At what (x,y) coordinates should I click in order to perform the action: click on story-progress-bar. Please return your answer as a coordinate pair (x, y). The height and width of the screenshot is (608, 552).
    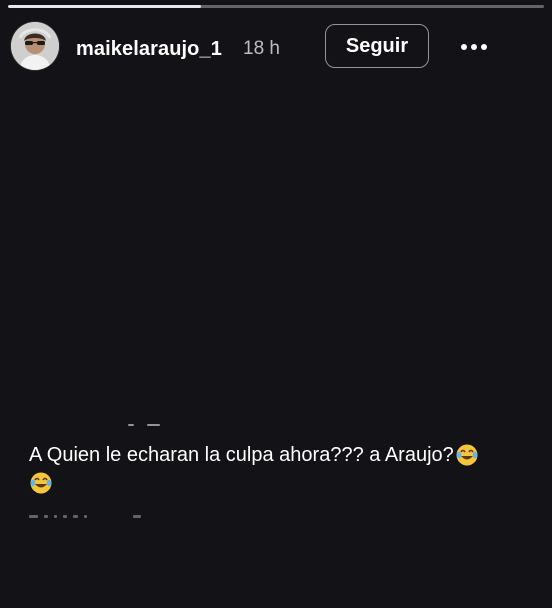
    Looking at the image, I should click on (276, 6).